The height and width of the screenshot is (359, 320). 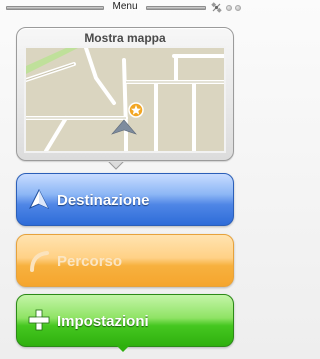 What do you see at coordinates (39, 261) in the screenshot?
I see `route-curve-icon` at bounding box center [39, 261].